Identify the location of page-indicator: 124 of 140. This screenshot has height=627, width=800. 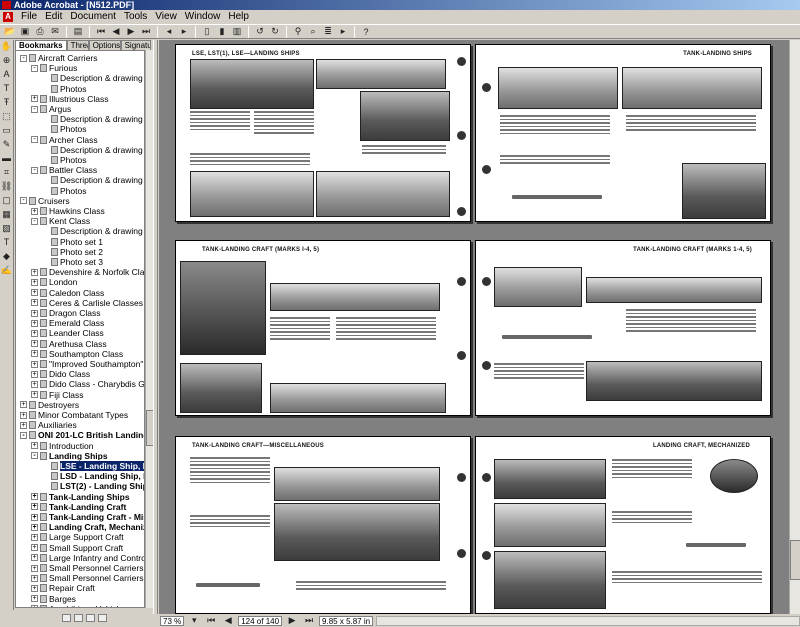
(260, 620).